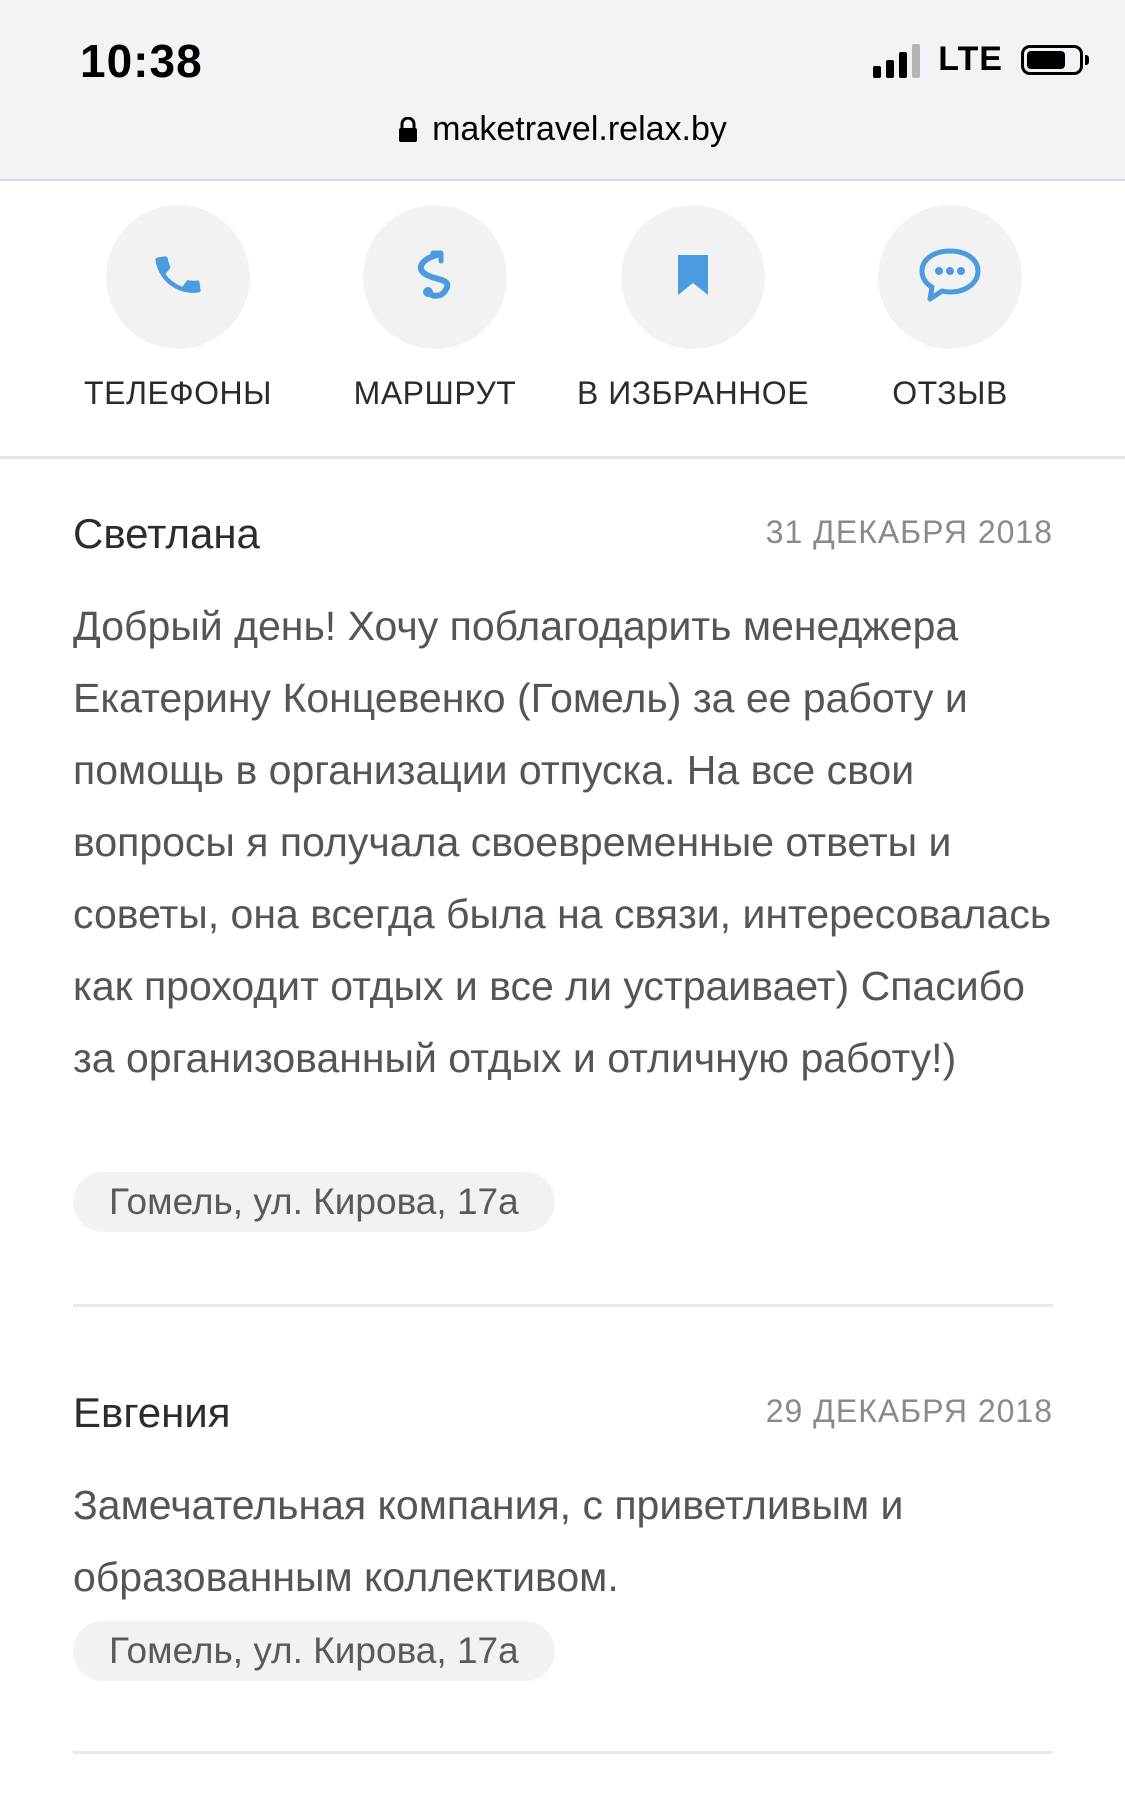 The height and width of the screenshot is (1802, 1125). What do you see at coordinates (178, 393) in the screenshot?
I see `phones-button-label: ТЕЛЕФОНЫ` at bounding box center [178, 393].